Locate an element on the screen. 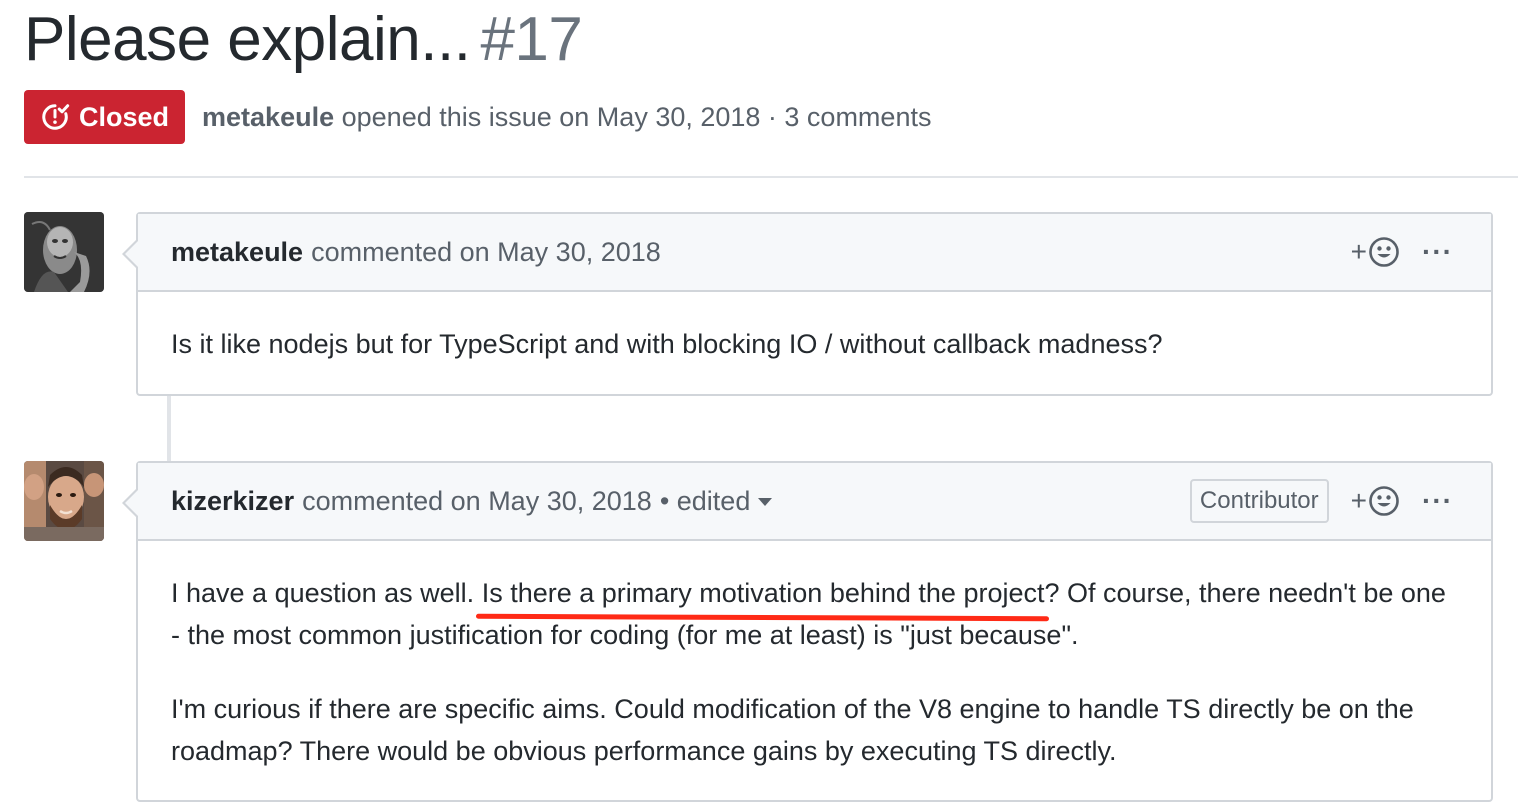 This screenshot has height=802, width=1518. contributor-badge: Contributor is located at coordinates (1259, 501).